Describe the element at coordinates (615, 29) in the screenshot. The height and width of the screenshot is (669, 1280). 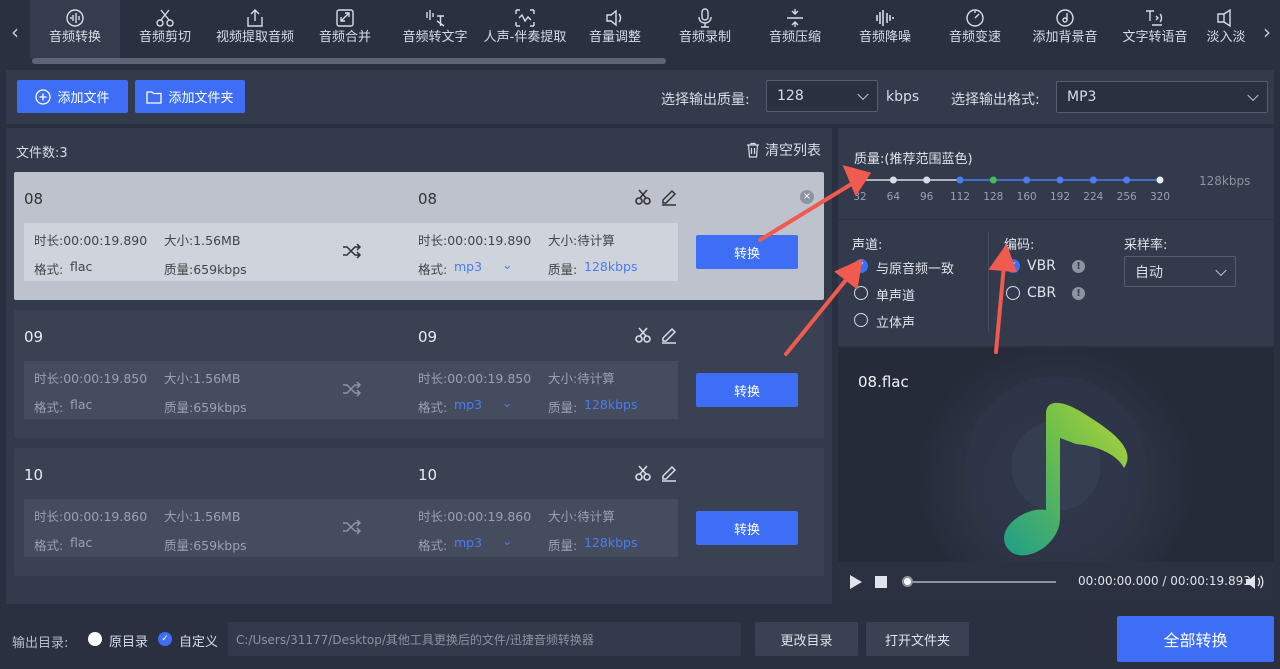
I see `tab-volume: 音量调整` at that location.